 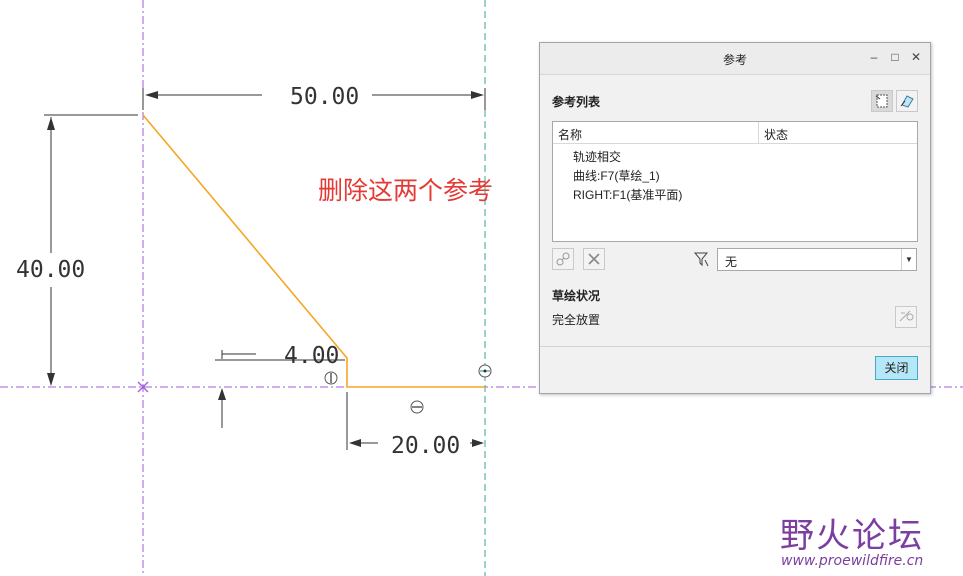 I want to click on sketch-status-label: 草绘状况, so click(x=576, y=296).